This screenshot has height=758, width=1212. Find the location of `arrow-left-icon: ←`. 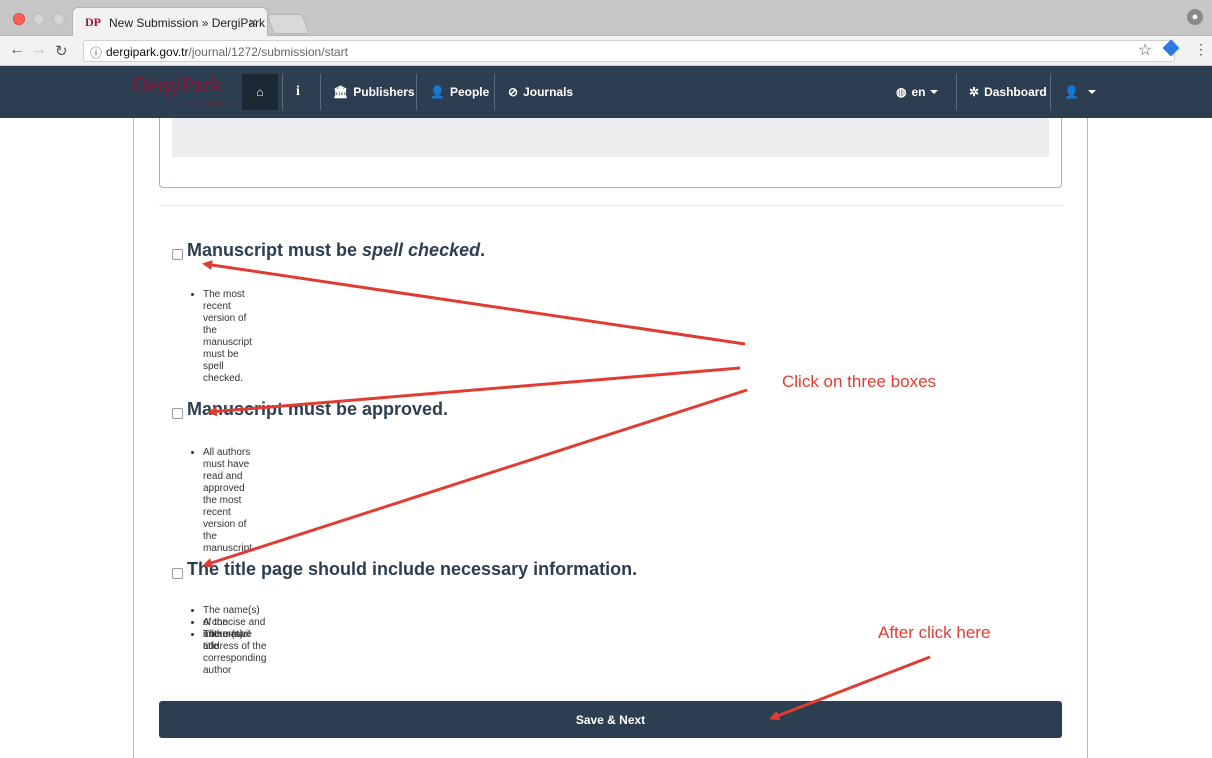

arrow-left-icon: ← is located at coordinates (17, 50).